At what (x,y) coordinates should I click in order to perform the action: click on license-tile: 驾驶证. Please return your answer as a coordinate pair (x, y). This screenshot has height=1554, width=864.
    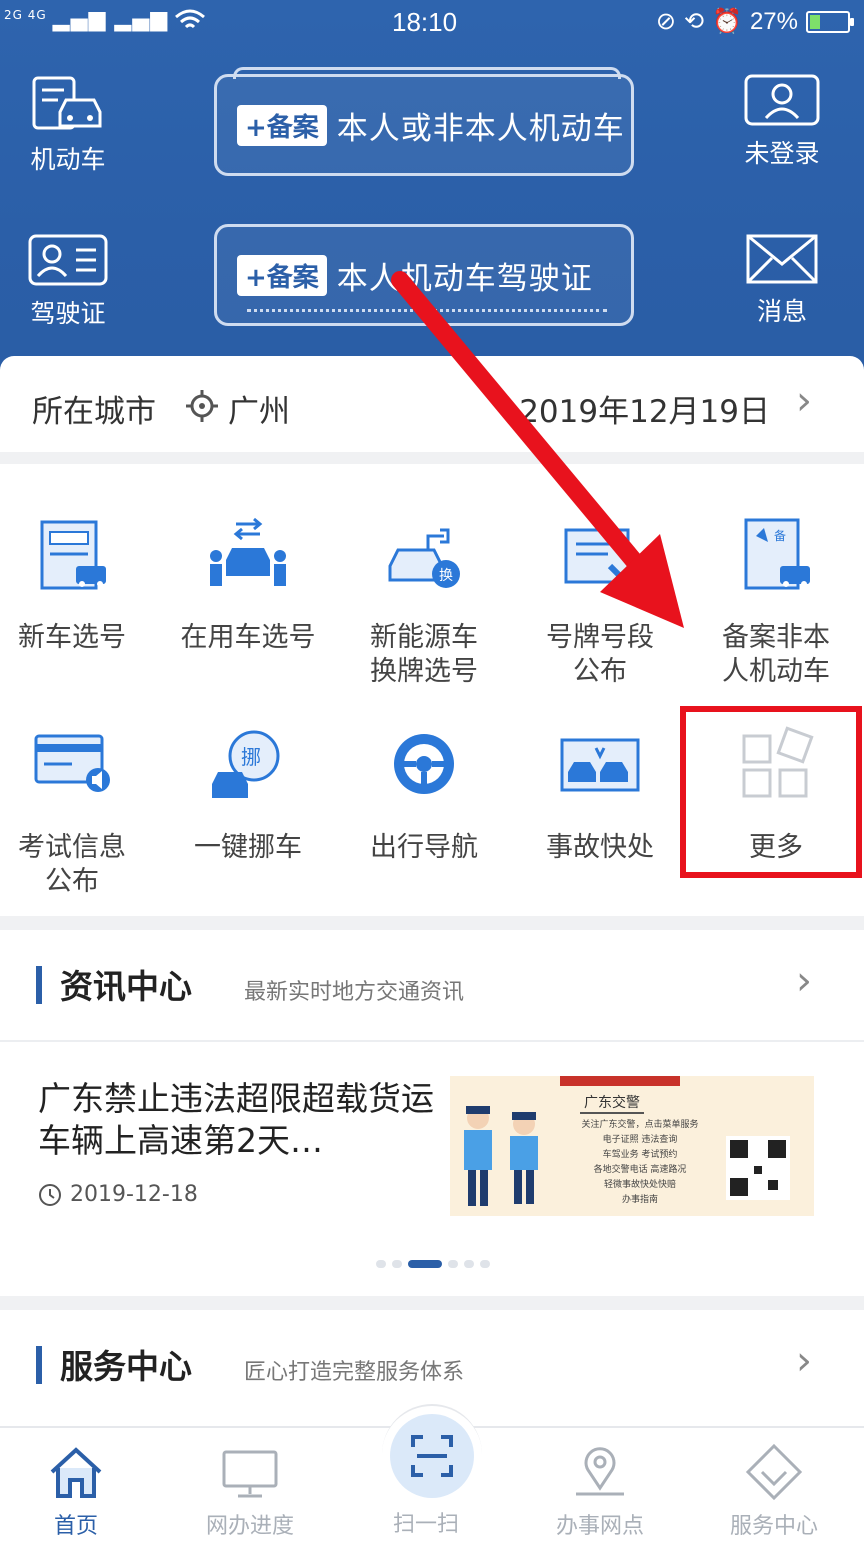
    Looking at the image, I should click on (68, 281).